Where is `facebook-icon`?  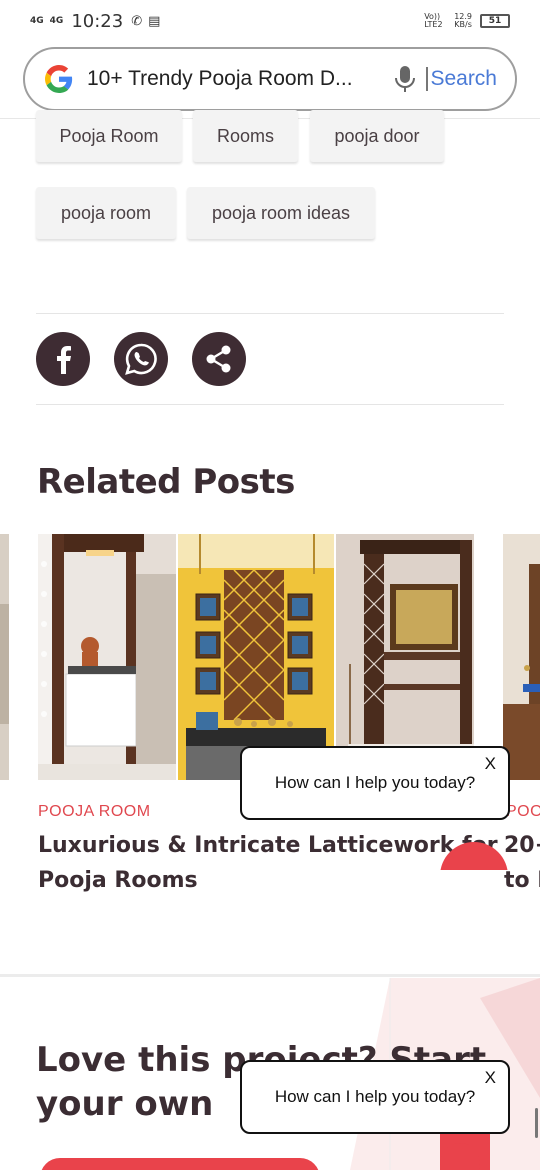
facebook-icon is located at coordinates (64, 360).